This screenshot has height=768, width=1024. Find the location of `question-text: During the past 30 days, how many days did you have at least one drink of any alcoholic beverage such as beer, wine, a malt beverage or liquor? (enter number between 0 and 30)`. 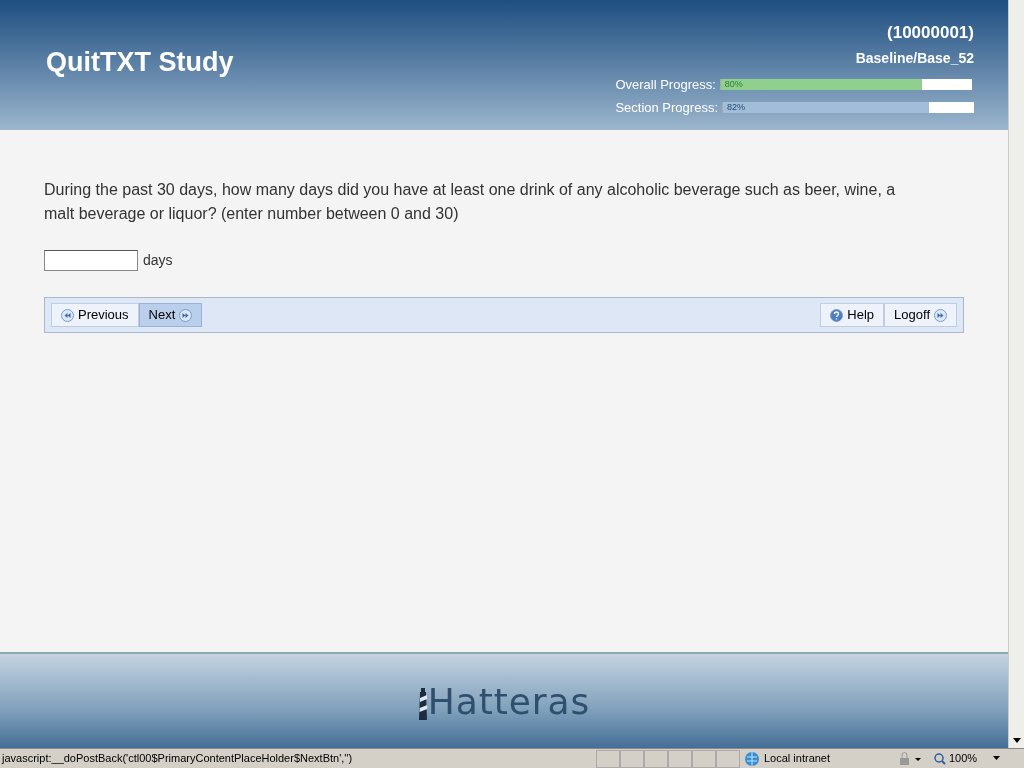

question-text: During the past 30 days, how many days did you have at least one drink of any alcoholic beverage such as beer, wine, a malt beverage or liquor? (enter number between 0 and 30) is located at coordinates (470, 202).